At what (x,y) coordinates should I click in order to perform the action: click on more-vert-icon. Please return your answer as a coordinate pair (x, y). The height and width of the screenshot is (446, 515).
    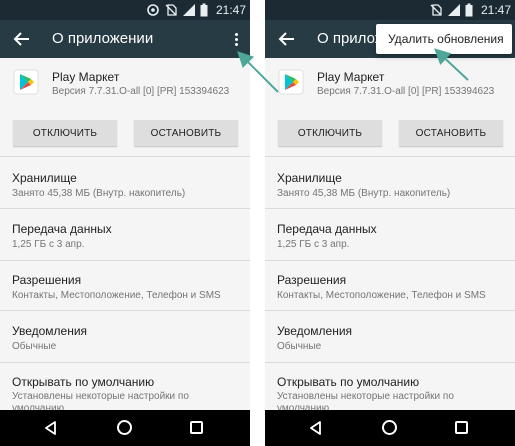
    Looking at the image, I should click on (237, 39).